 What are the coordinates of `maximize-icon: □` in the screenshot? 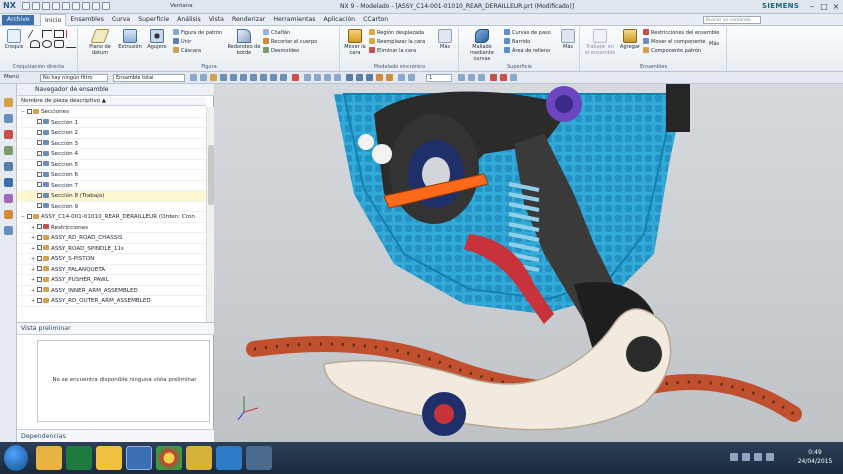 It's located at (824, 6).